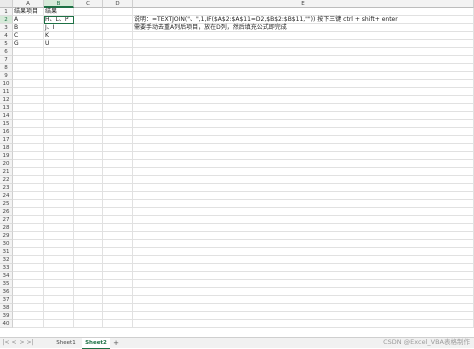  What do you see at coordinates (6, 108) in the screenshot?
I see `row-header-13: 13` at bounding box center [6, 108].